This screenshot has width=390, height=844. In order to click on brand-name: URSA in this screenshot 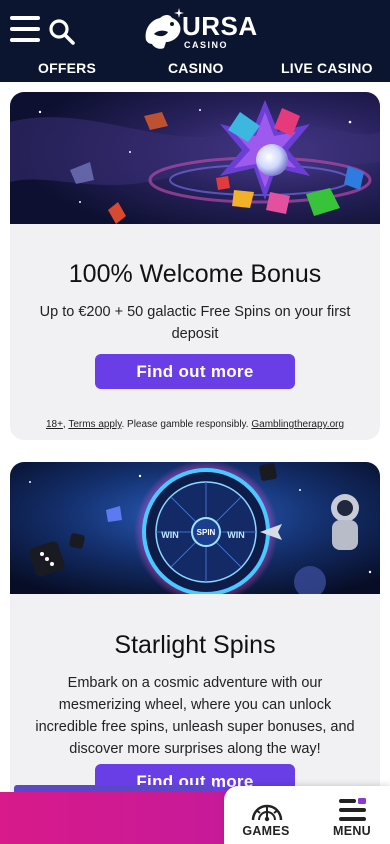, I will do `click(220, 26)`.